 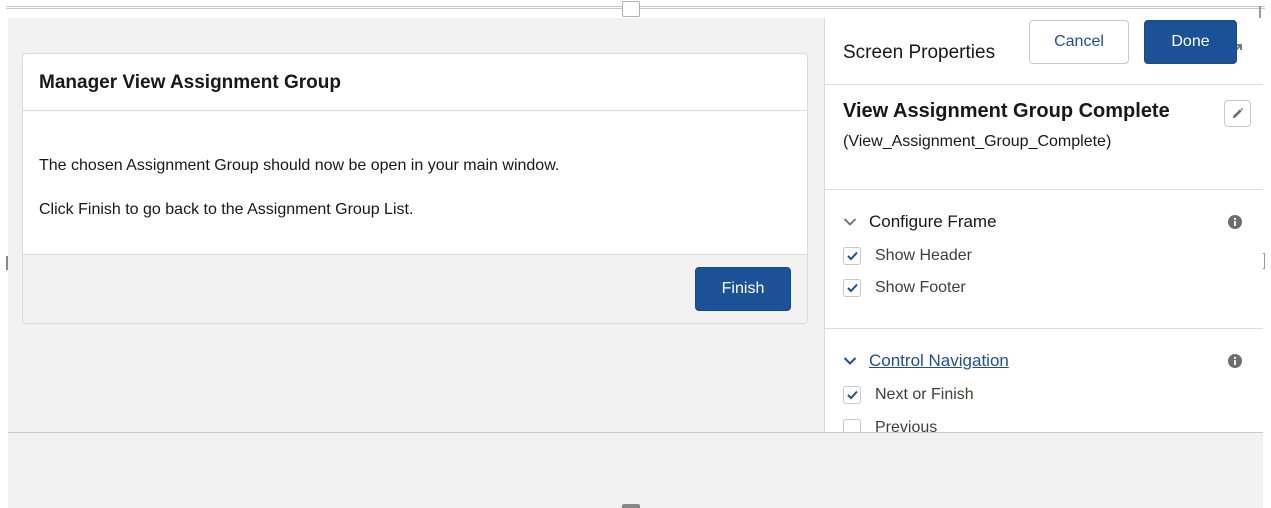 I want to click on top-right-marker, so click(x=1260, y=12).